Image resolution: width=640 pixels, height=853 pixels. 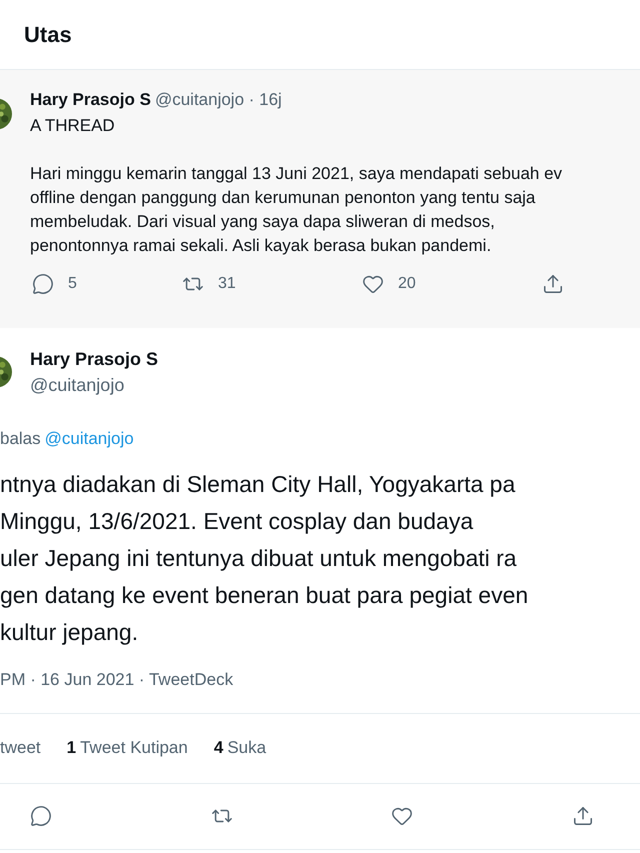 What do you see at coordinates (407, 284) in the screenshot?
I see `action-count: 20` at bounding box center [407, 284].